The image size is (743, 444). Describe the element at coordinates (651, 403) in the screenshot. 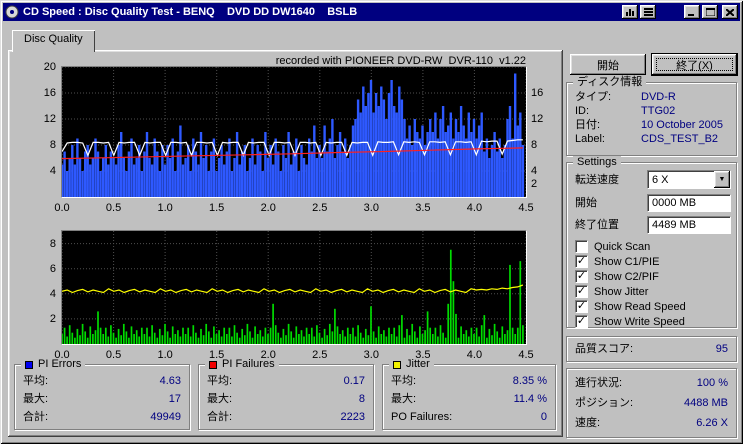

I see `status-box: 進行状況: 100 % ポジション: 4488 MB 速度: 6.26 X` at that location.